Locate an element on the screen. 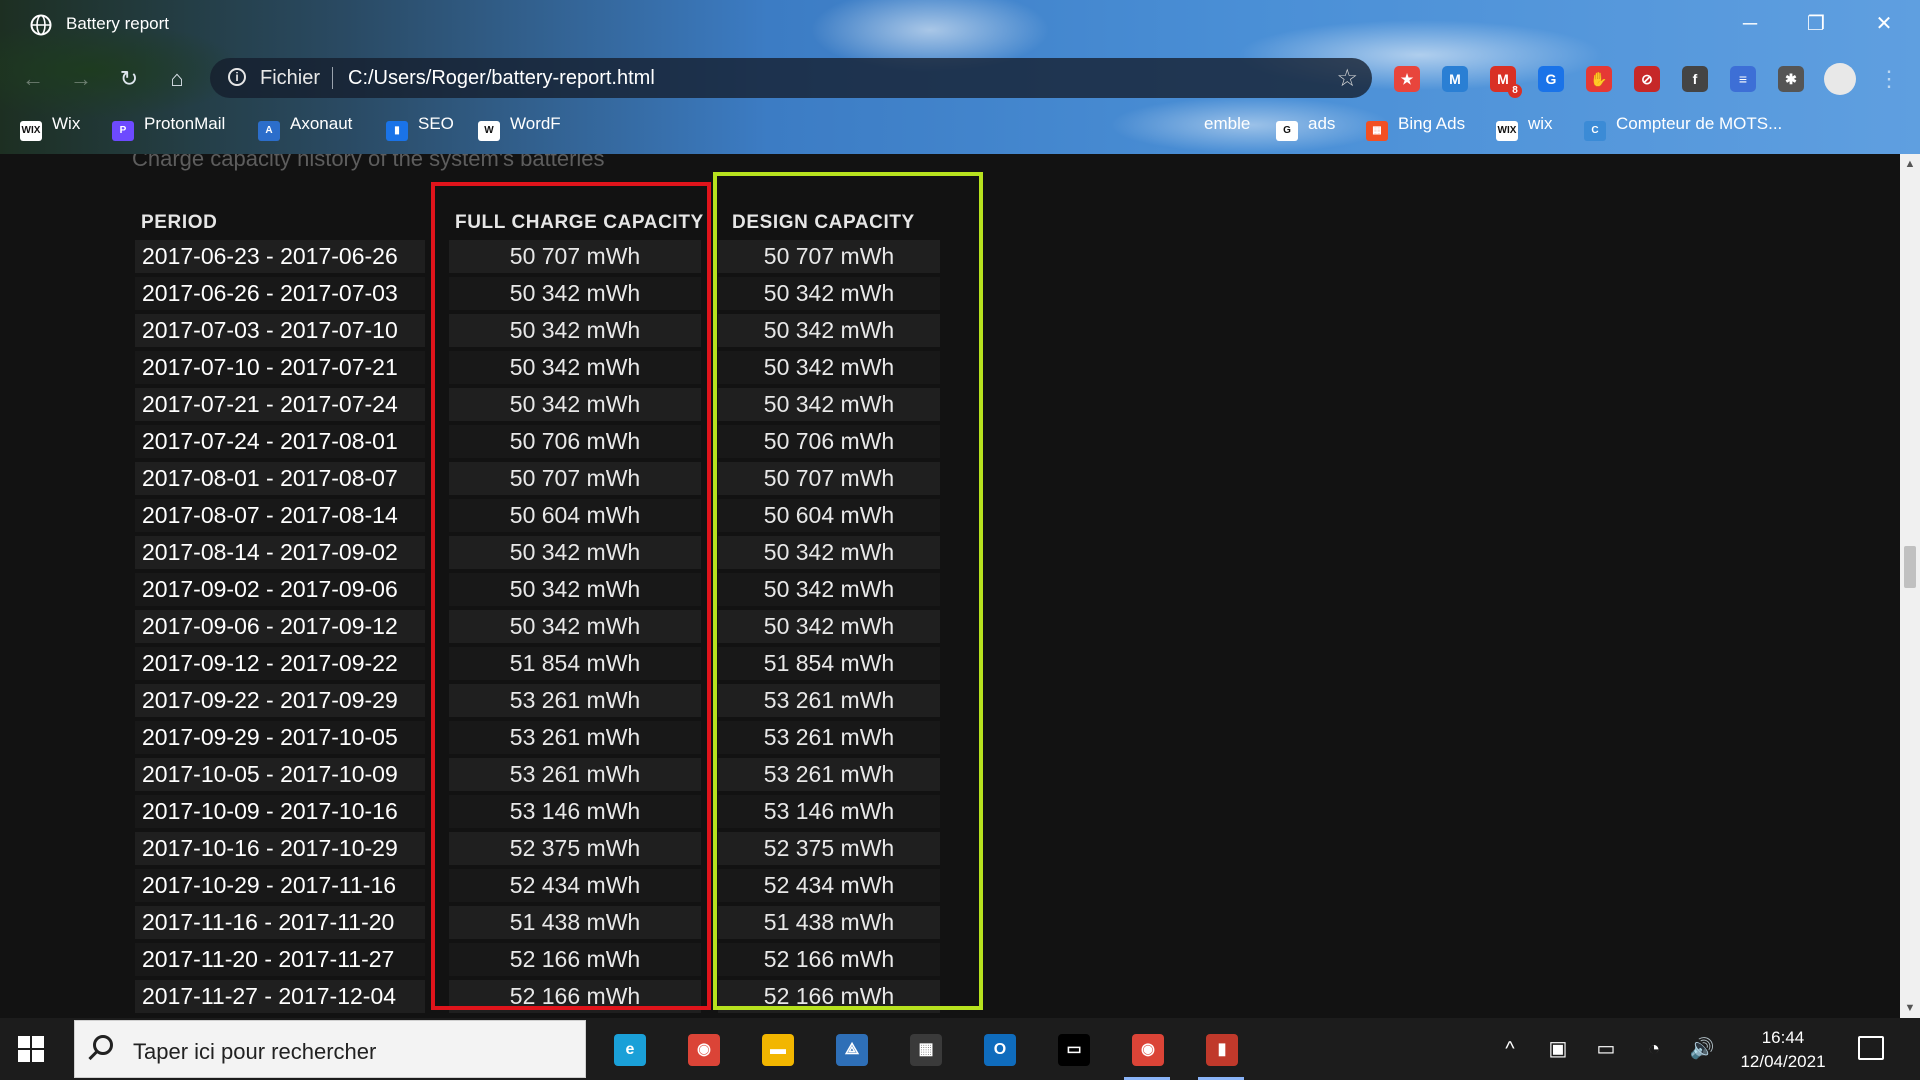  compteur-icon: C is located at coordinates (1595, 131).